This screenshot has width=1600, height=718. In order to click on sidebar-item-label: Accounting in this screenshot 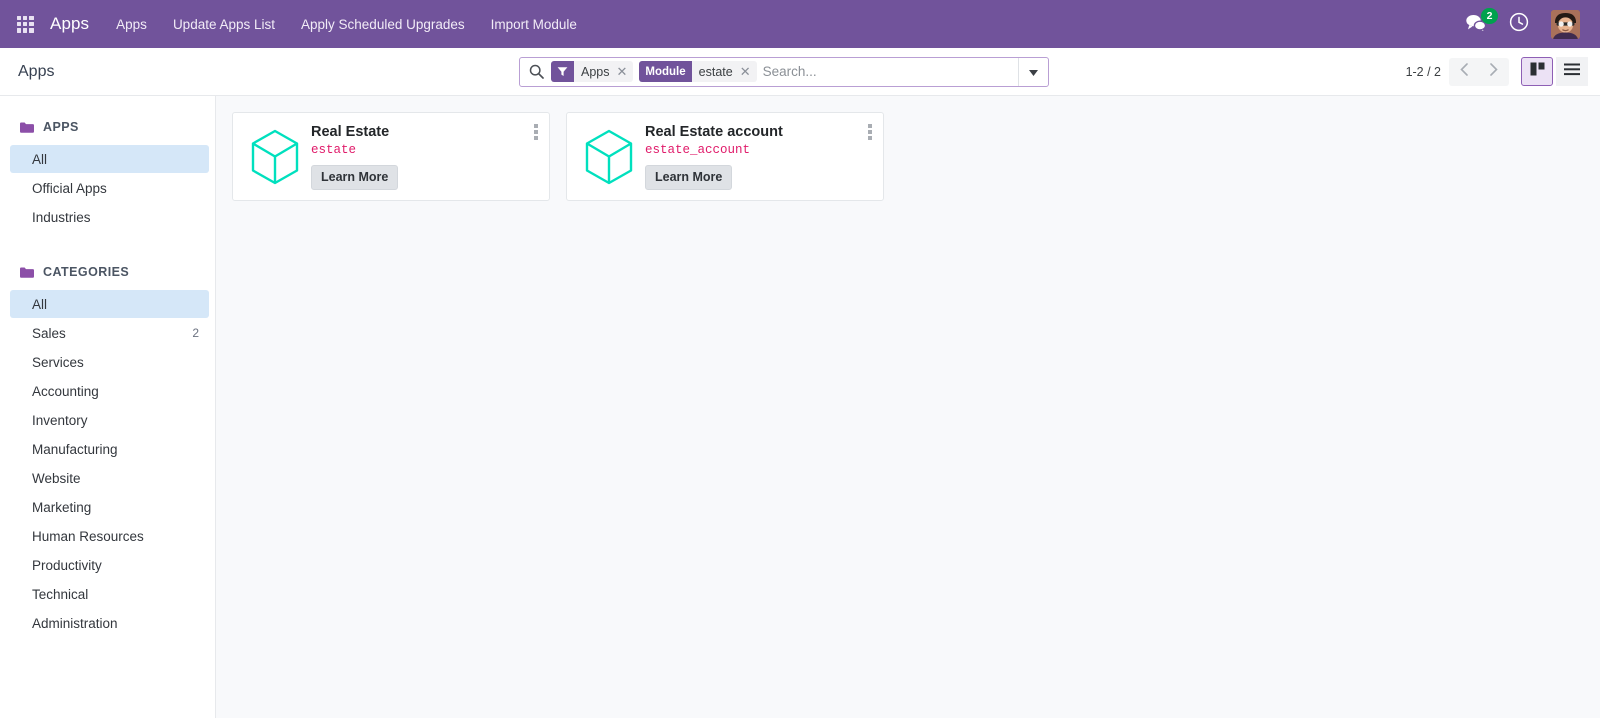, I will do `click(65, 391)`.